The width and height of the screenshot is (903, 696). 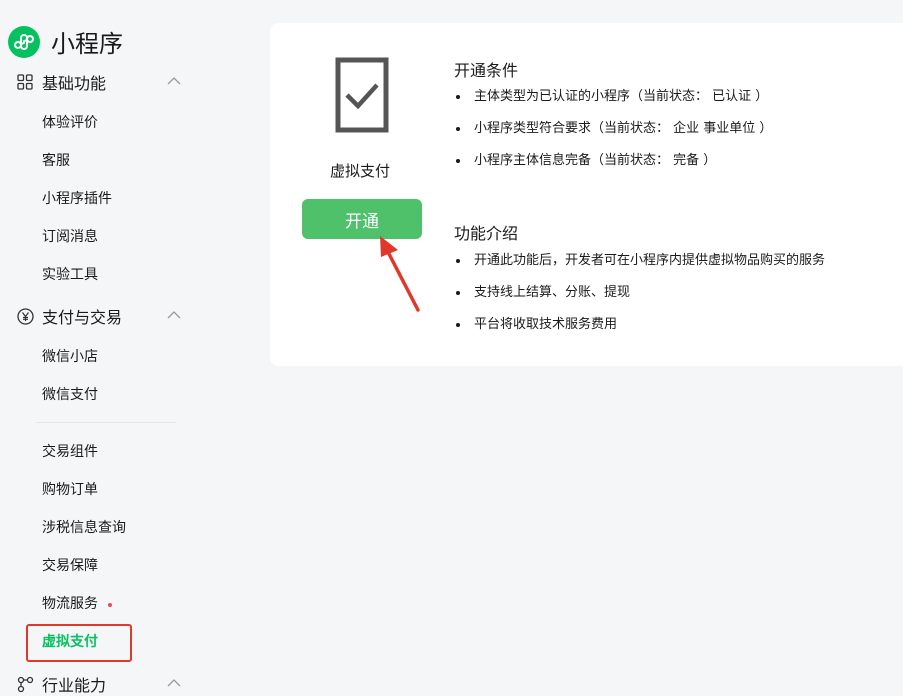 I want to click on annotation-arrow, so click(x=400, y=274).